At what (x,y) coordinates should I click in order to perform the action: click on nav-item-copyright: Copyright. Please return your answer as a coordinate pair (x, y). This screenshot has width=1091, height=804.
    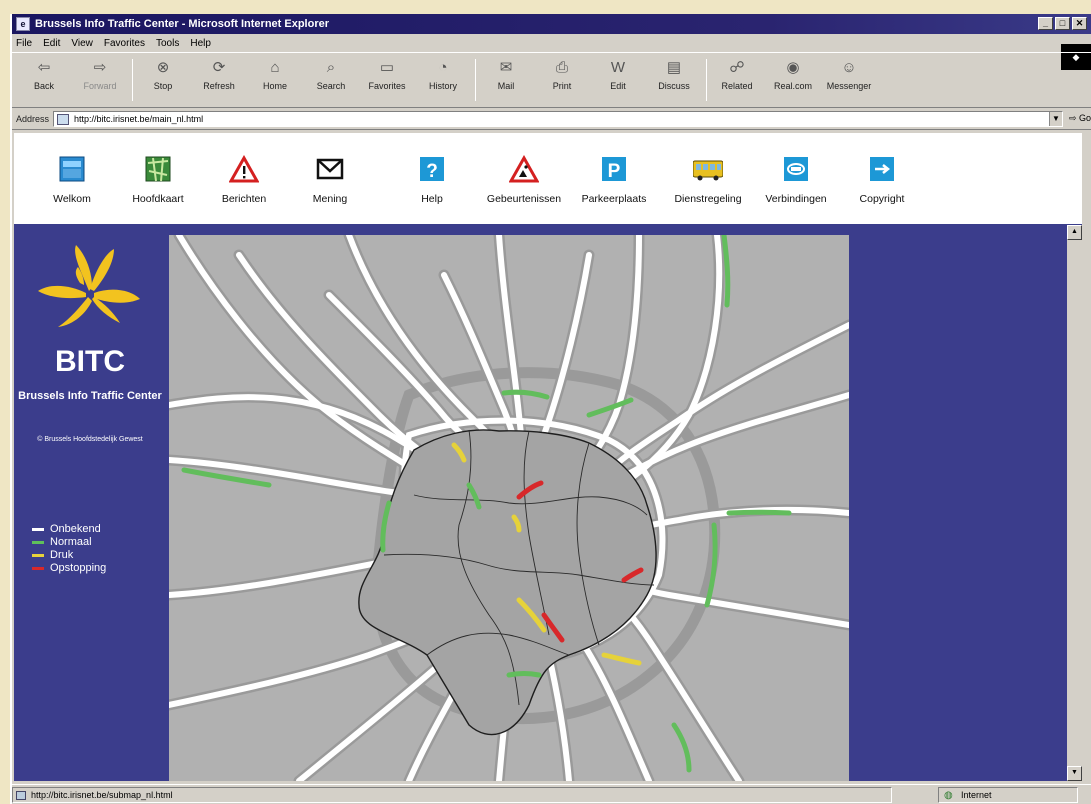
    Looking at the image, I should click on (882, 180).